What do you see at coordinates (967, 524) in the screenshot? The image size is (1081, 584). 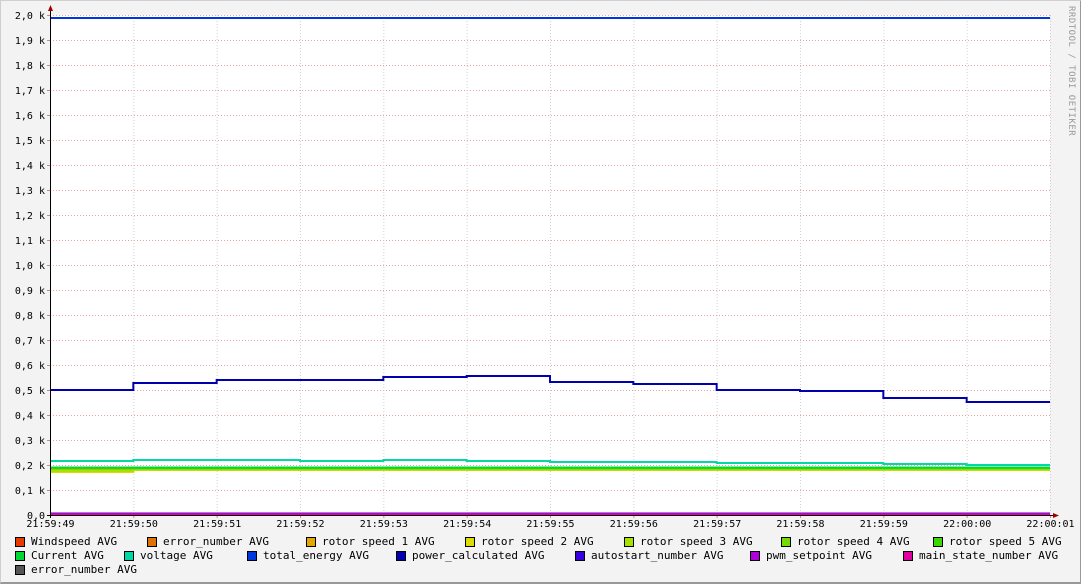 I see `x-tick-label: 22:00:00` at bounding box center [967, 524].